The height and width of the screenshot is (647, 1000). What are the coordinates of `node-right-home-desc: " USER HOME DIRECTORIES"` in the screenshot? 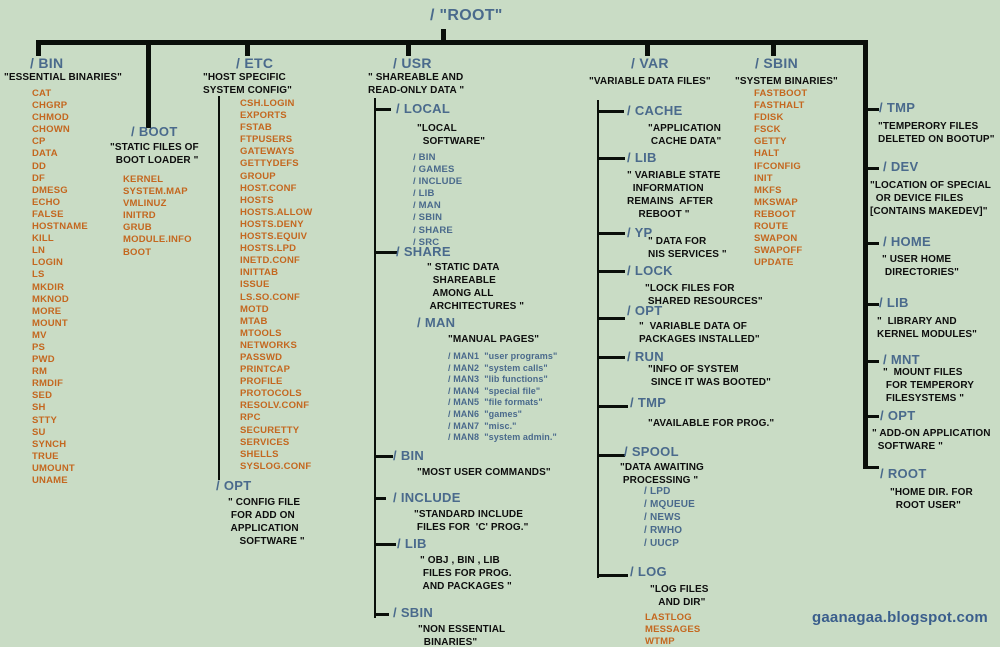 It's located at (920, 266).